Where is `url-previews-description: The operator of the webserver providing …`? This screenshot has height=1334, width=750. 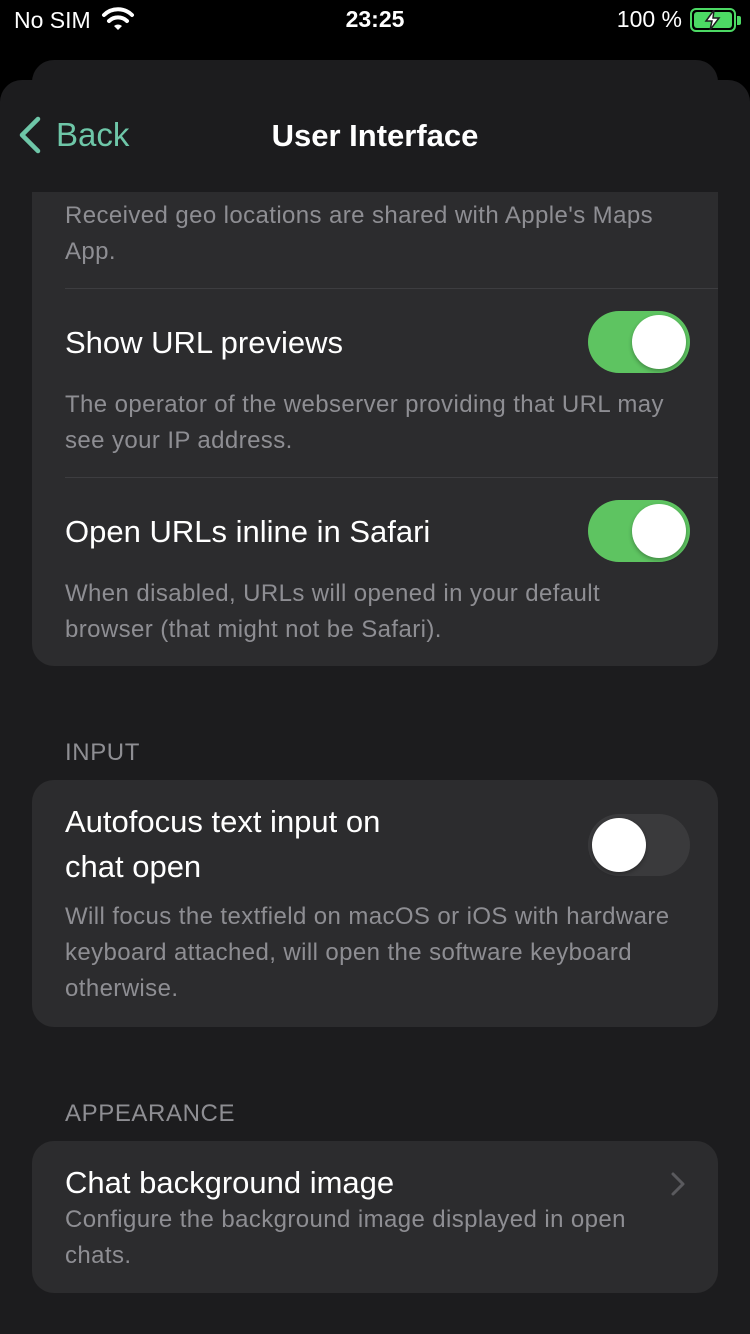
url-previews-description: The operator of the webserver providing … is located at coordinates (364, 422).